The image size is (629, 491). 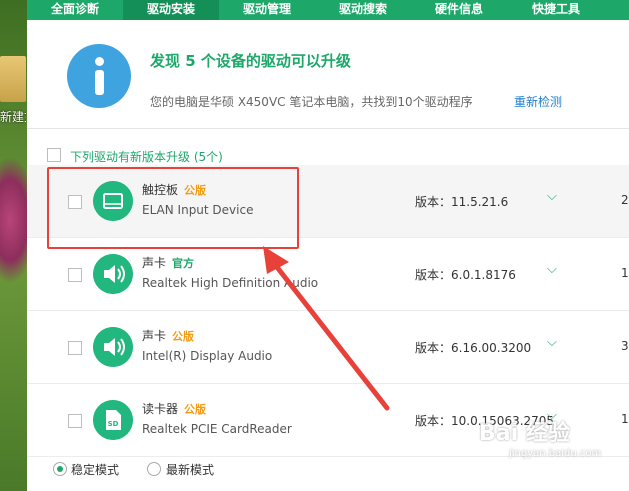 What do you see at coordinates (113, 424) in the screenshot?
I see `svg-text: SD` at bounding box center [113, 424].